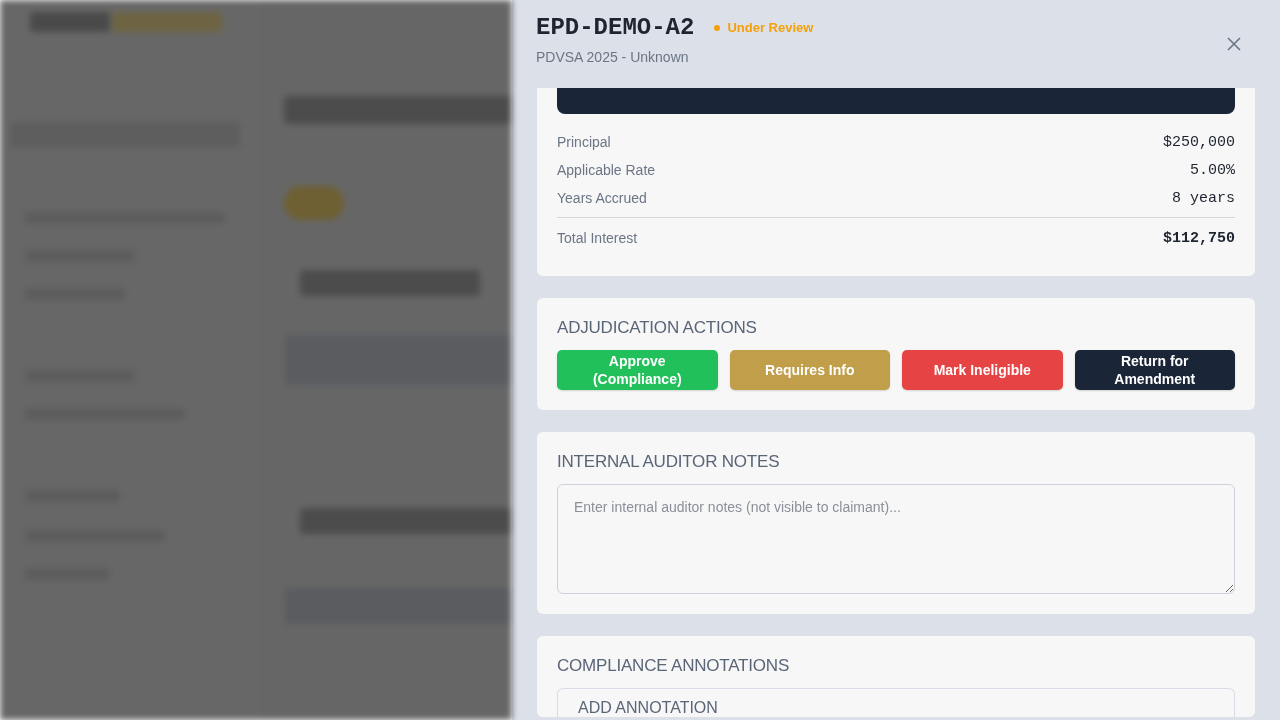 The image size is (1280, 720). Describe the element at coordinates (606, 170) in the screenshot. I see `row-label: Applicable Rate` at that location.